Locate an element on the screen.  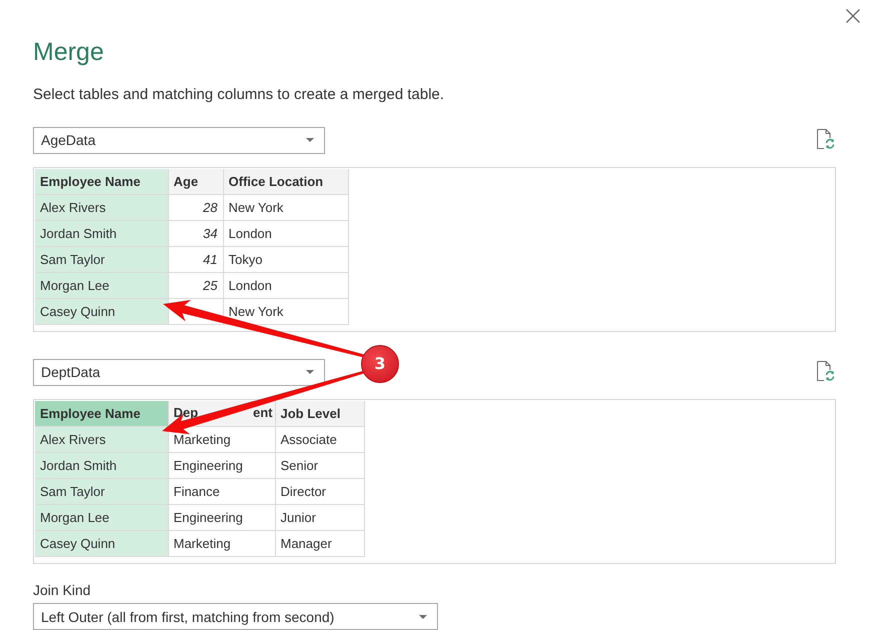
dialog-title: Merge is located at coordinates (68, 51).